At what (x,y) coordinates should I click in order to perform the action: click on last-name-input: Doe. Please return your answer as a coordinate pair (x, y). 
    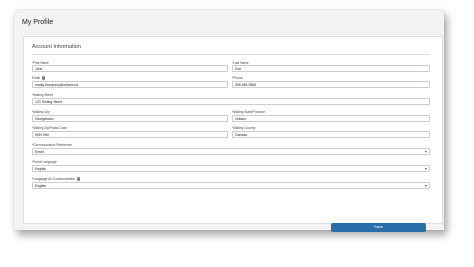
    Looking at the image, I should click on (331, 68).